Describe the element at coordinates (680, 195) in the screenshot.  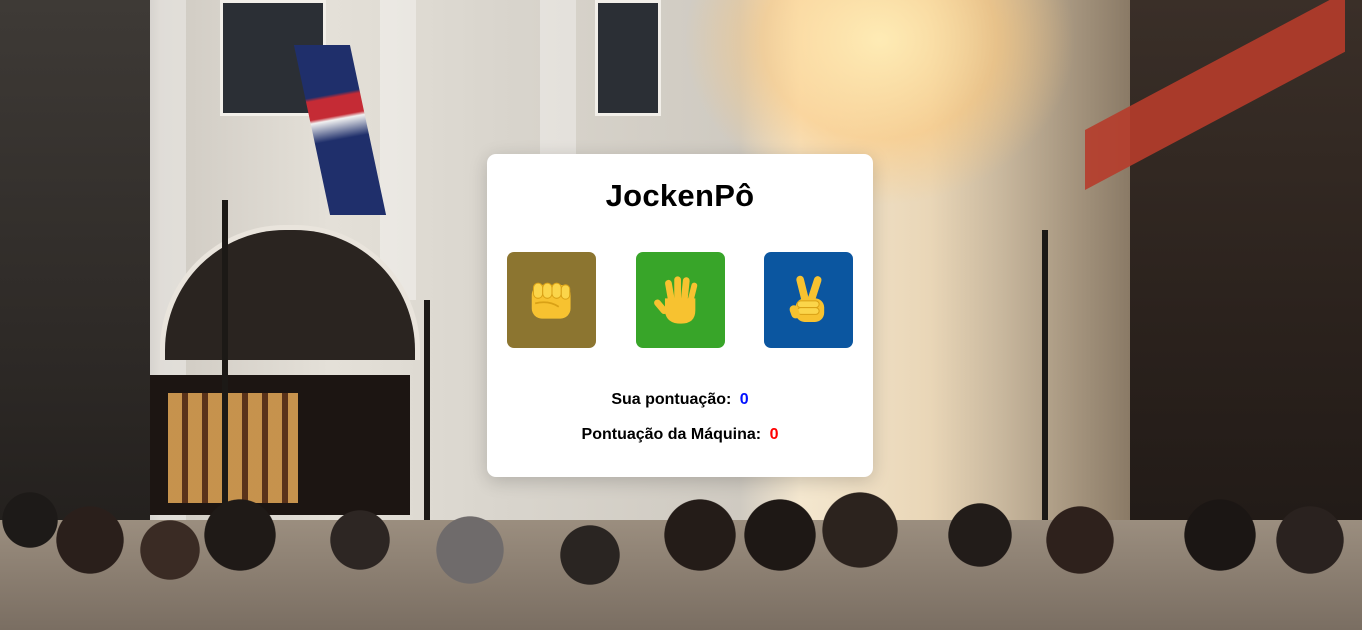
I see `game-title: JockenPô` at that location.